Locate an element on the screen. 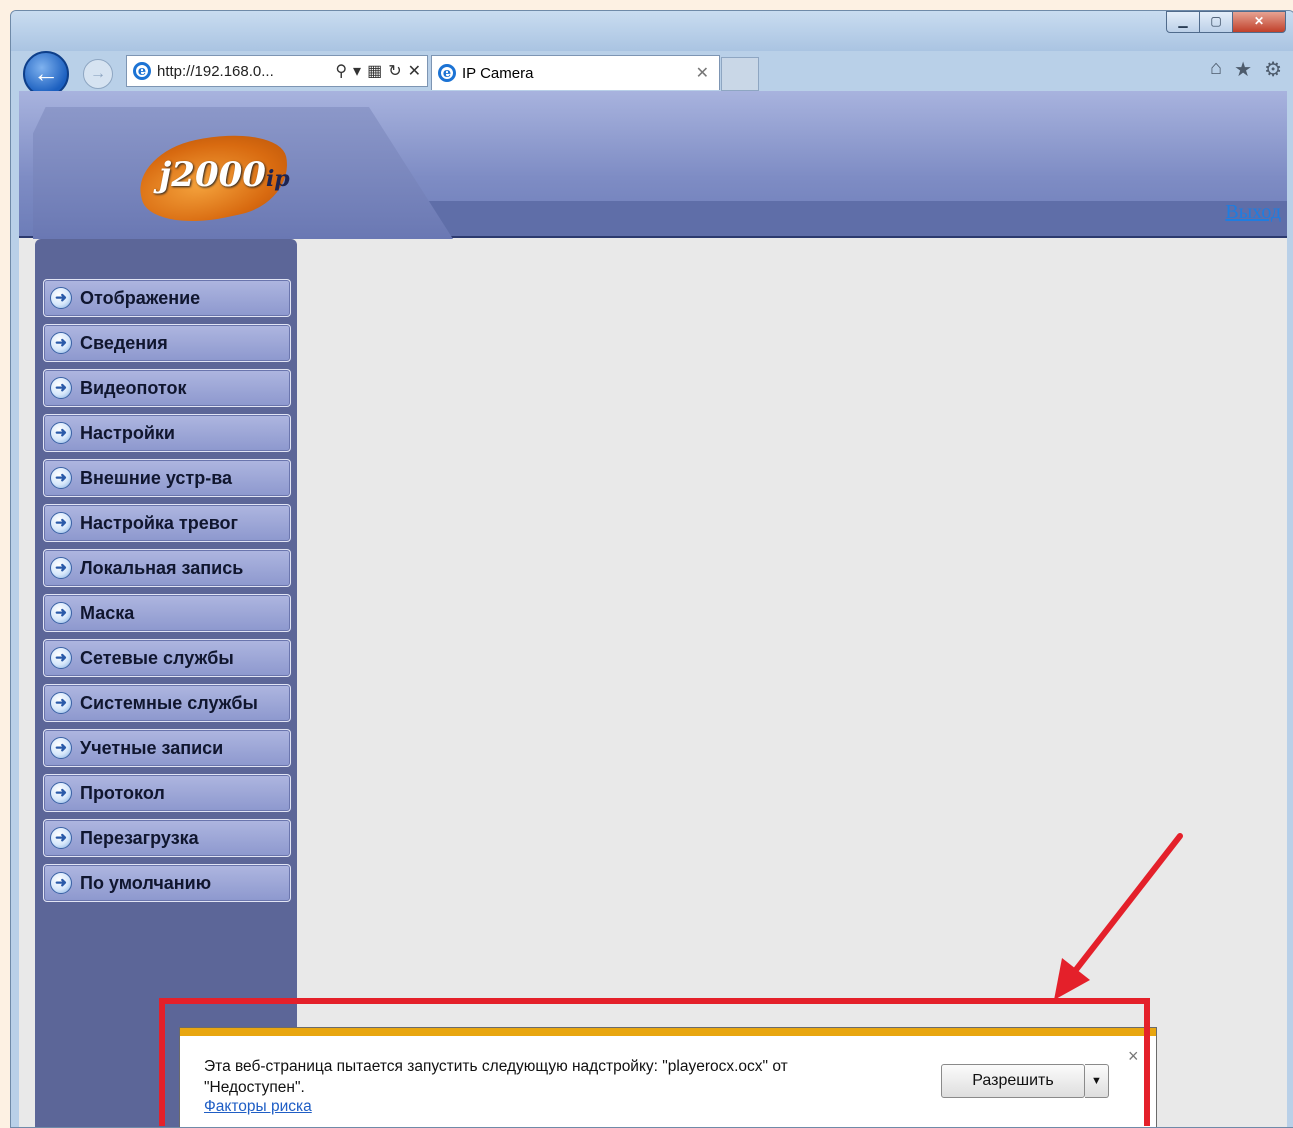 Image resolution: width=1293 pixels, height=1128 pixels. toolbar-icons: ⌂ ★ ⚙ is located at coordinates (1246, 69).